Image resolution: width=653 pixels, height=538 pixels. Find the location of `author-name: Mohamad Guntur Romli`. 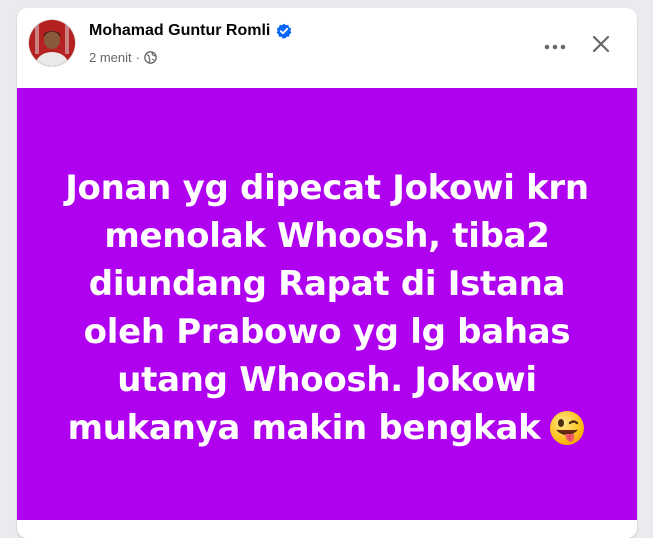

author-name: Mohamad Guntur Romli is located at coordinates (179, 31).